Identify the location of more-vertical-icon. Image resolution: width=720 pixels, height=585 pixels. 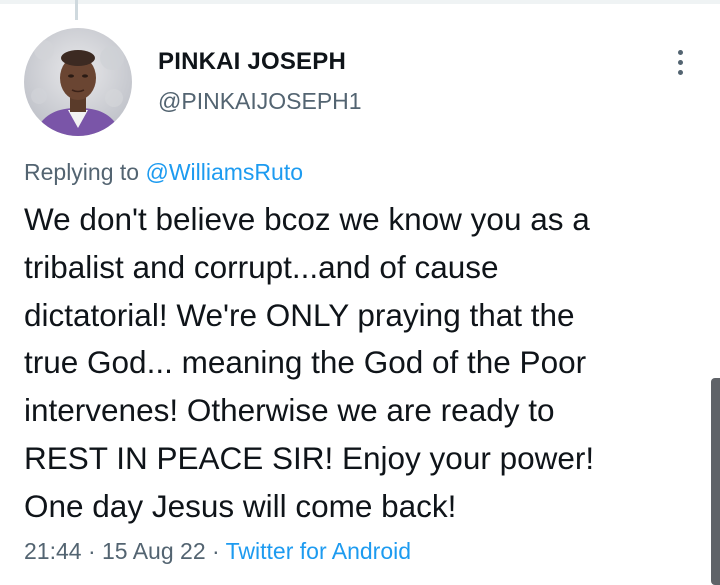
(680, 52).